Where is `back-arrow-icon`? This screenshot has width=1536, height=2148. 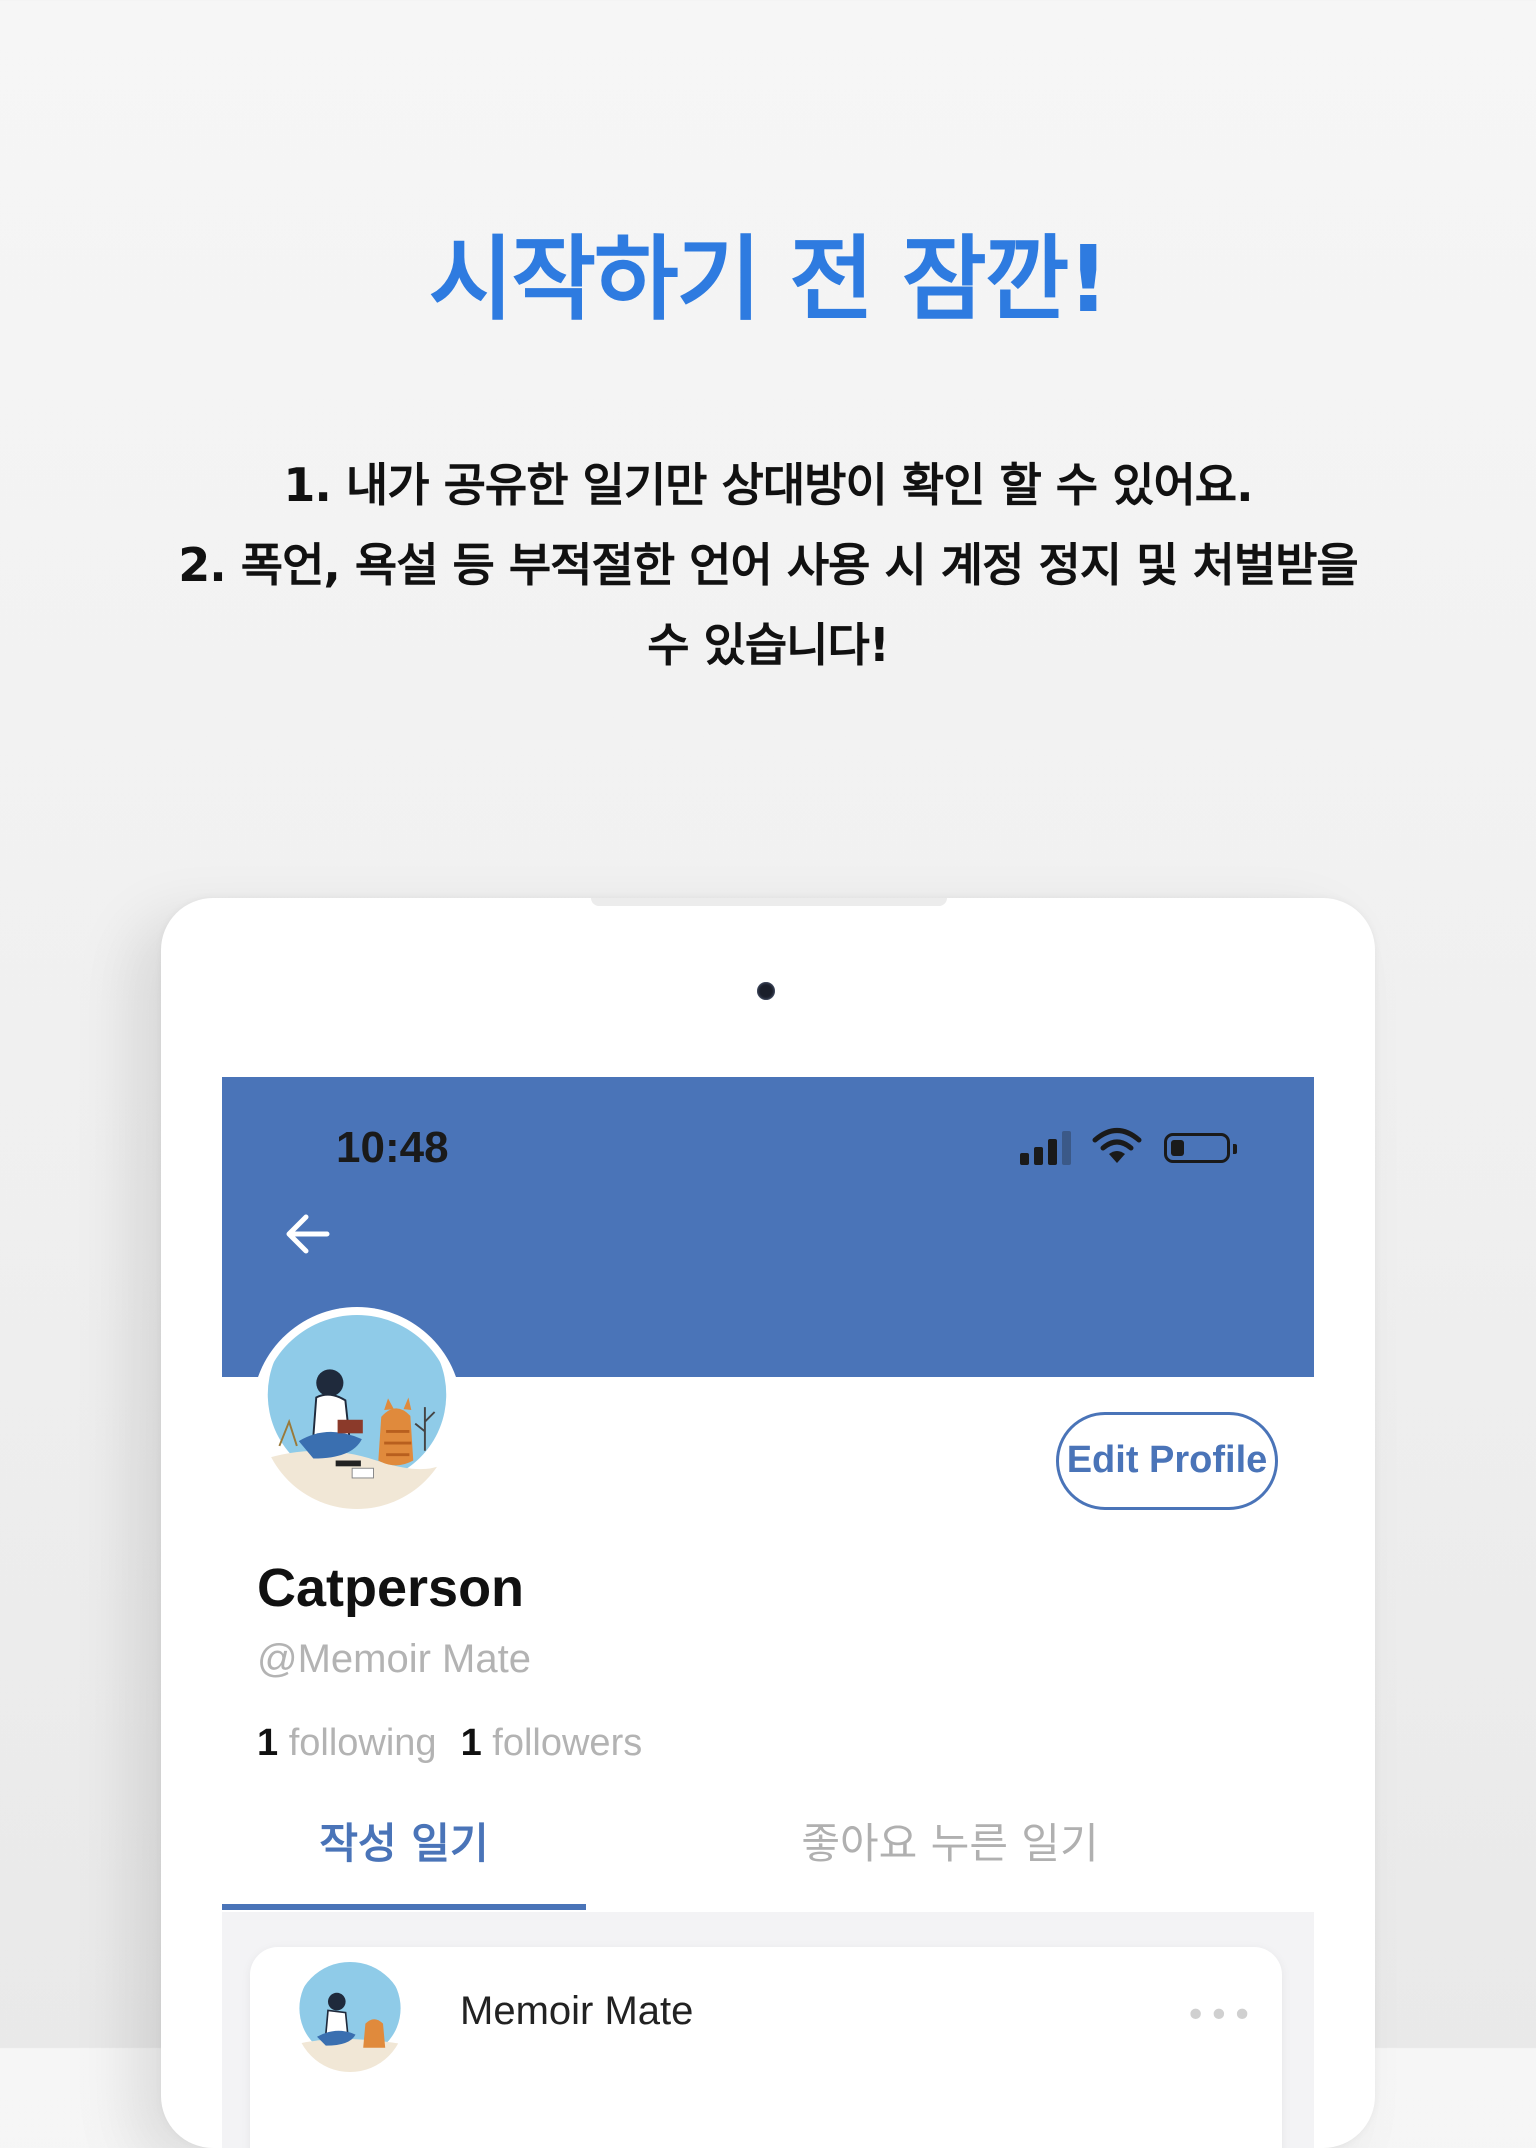 back-arrow-icon is located at coordinates (307, 1234).